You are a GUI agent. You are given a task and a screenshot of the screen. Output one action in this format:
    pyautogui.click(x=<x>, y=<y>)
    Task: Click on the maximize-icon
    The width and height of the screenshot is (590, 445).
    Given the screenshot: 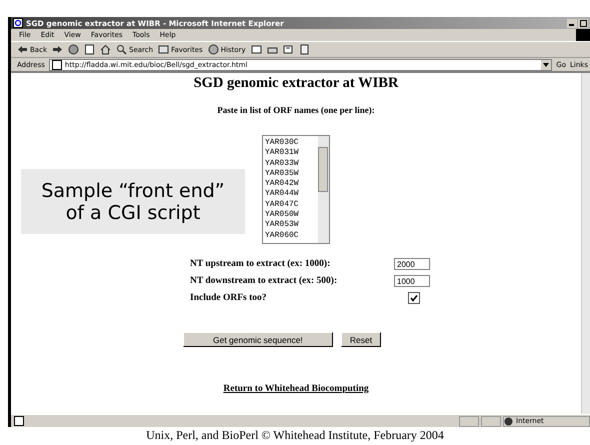 What is the action you would take?
    pyautogui.click(x=583, y=23)
    